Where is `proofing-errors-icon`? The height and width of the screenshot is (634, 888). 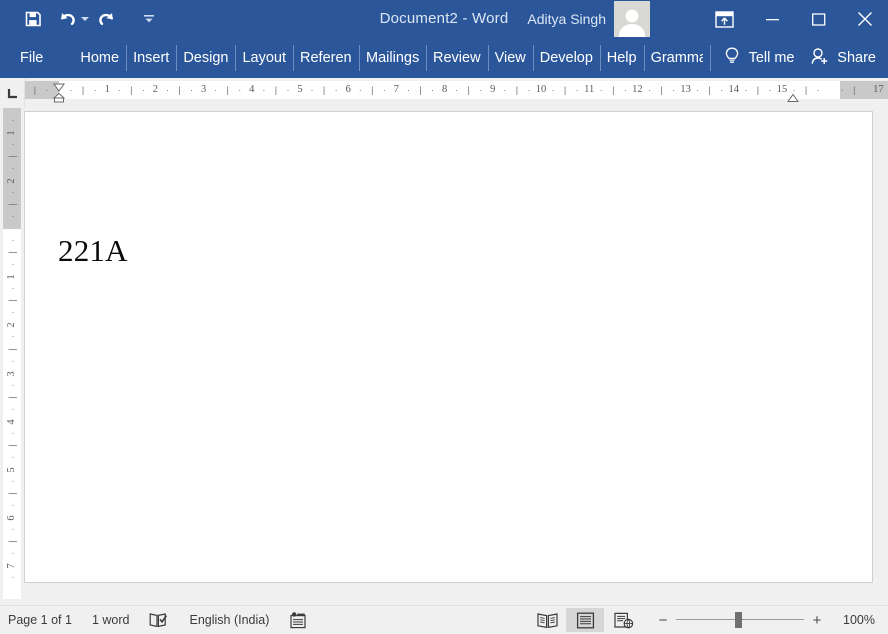
proofing-errors-icon is located at coordinates (159, 620).